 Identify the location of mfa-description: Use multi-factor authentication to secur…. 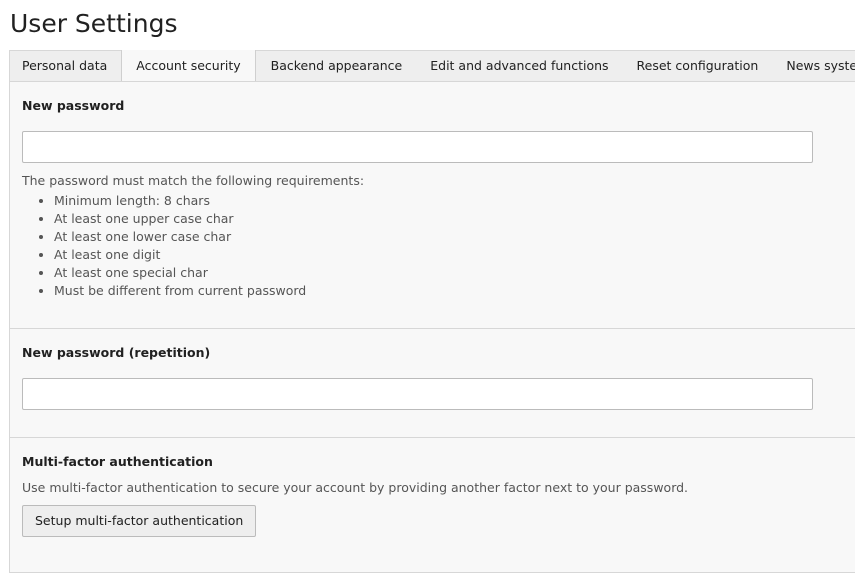
(355, 487).